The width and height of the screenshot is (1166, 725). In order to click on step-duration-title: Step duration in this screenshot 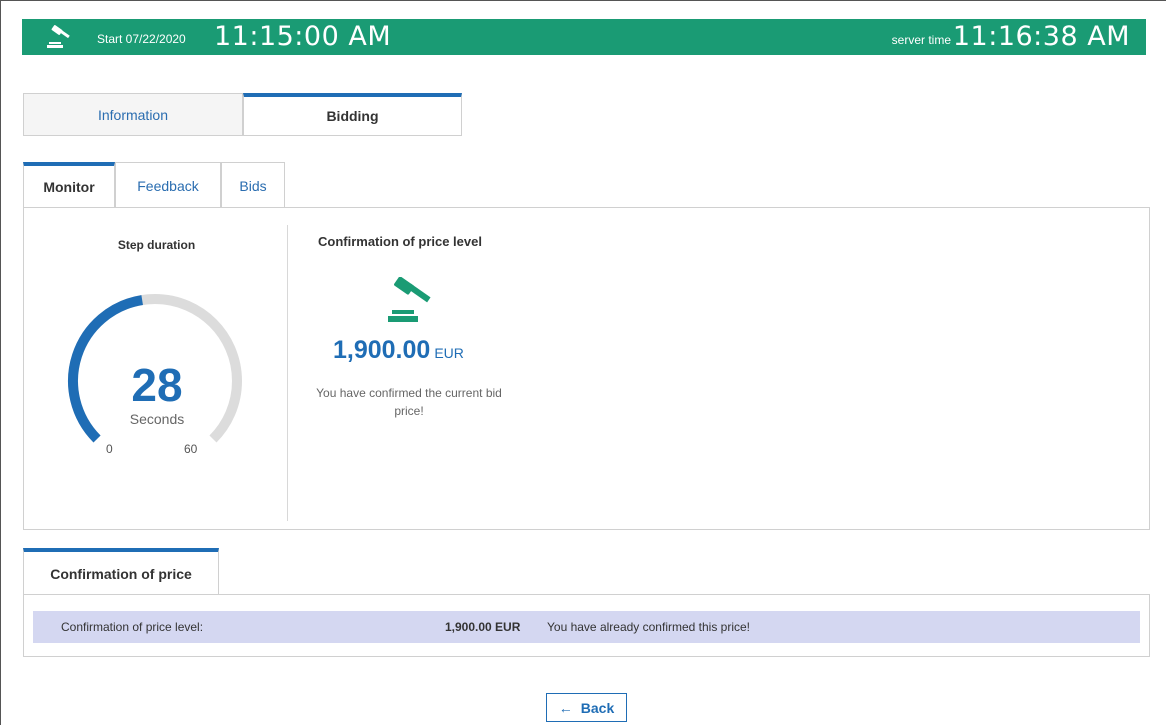, I will do `click(156, 245)`.